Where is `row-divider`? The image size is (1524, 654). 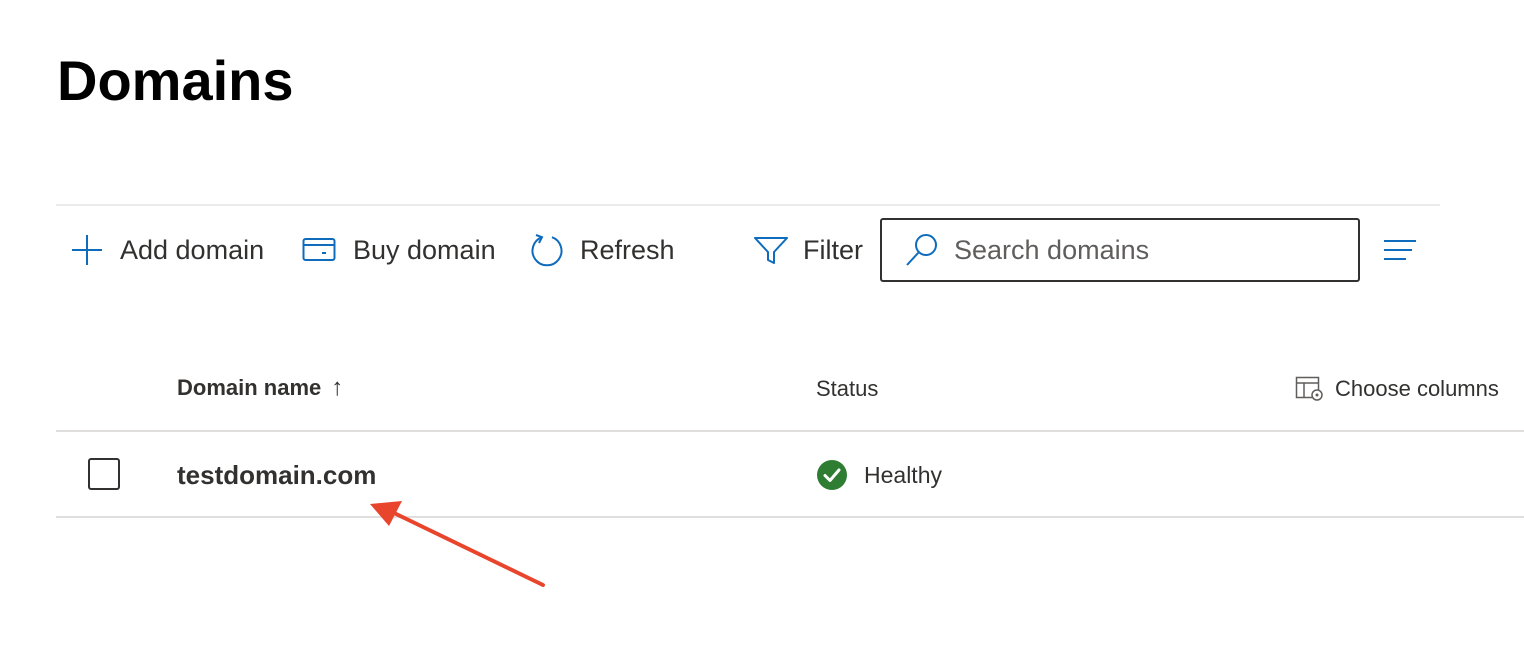
row-divider is located at coordinates (790, 517).